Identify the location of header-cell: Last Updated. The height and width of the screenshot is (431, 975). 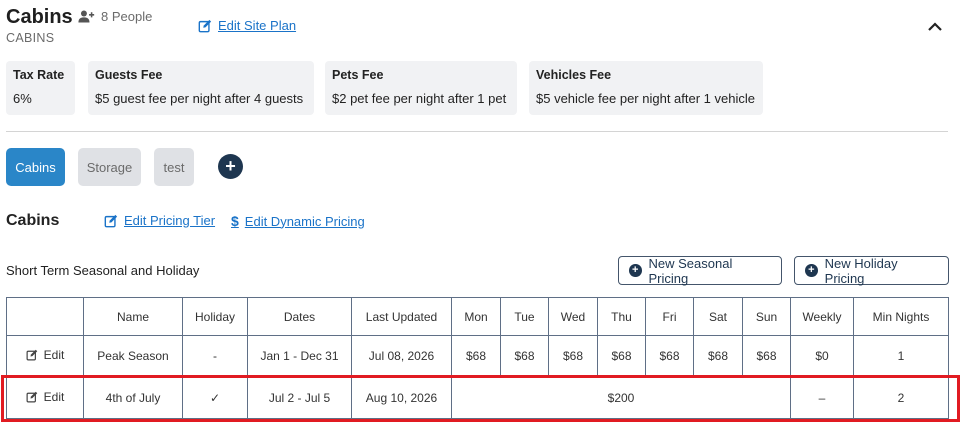
(401, 316).